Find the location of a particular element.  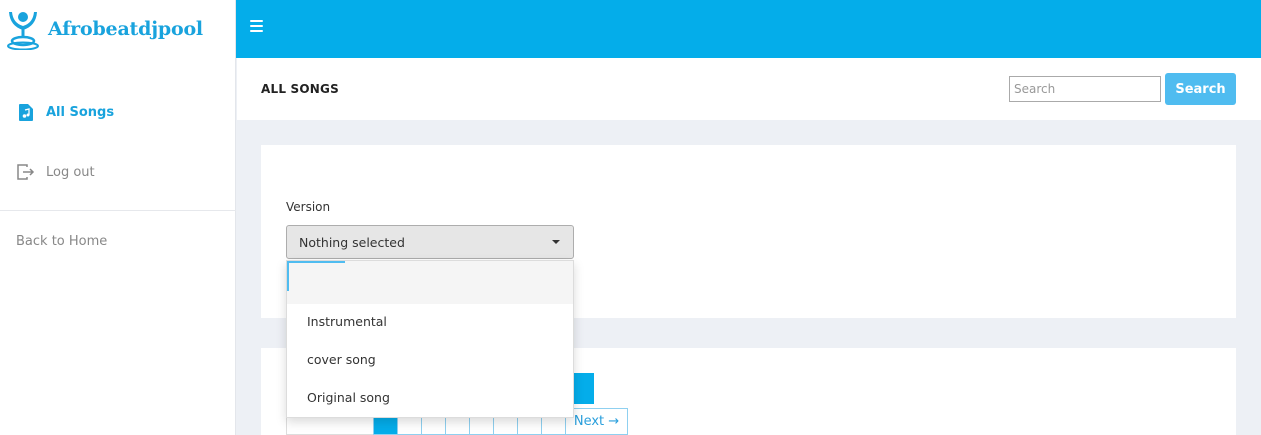

dropdown-option: Original song is located at coordinates (348, 397).